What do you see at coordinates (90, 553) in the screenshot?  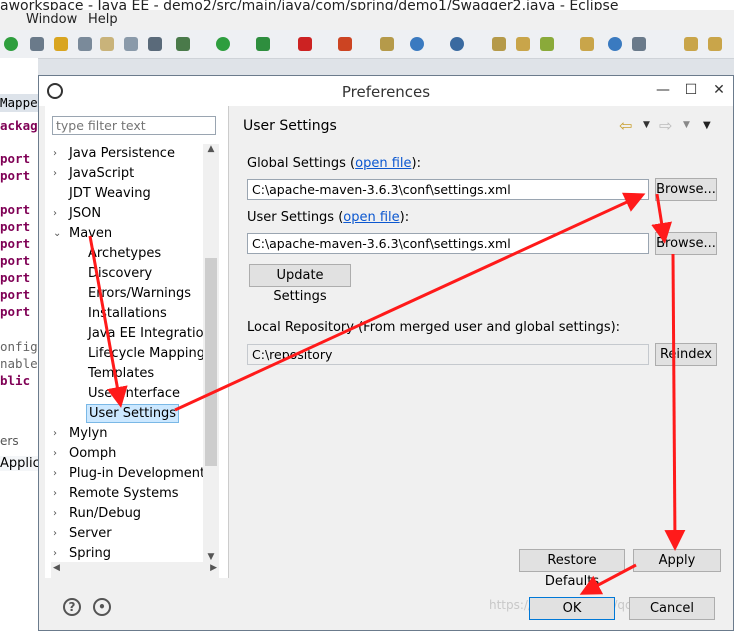 I see `tree-item-label: Spring` at bounding box center [90, 553].